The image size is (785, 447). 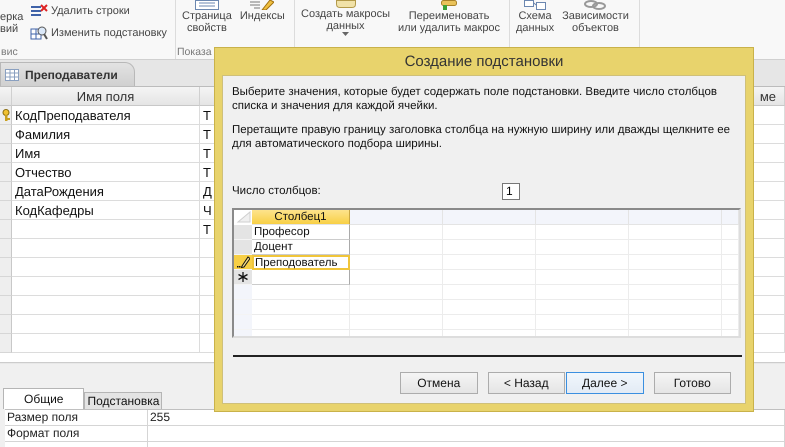 I want to click on table-icon, so click(x=12, y=74).